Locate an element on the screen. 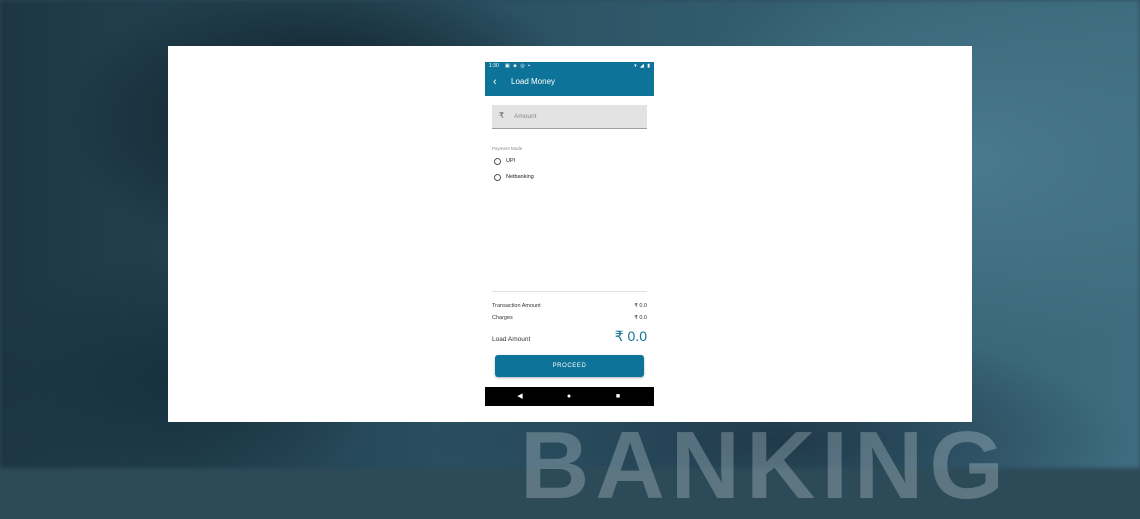  load-amount-value: ₹ 0.0 is located at coordinates (630, 336).